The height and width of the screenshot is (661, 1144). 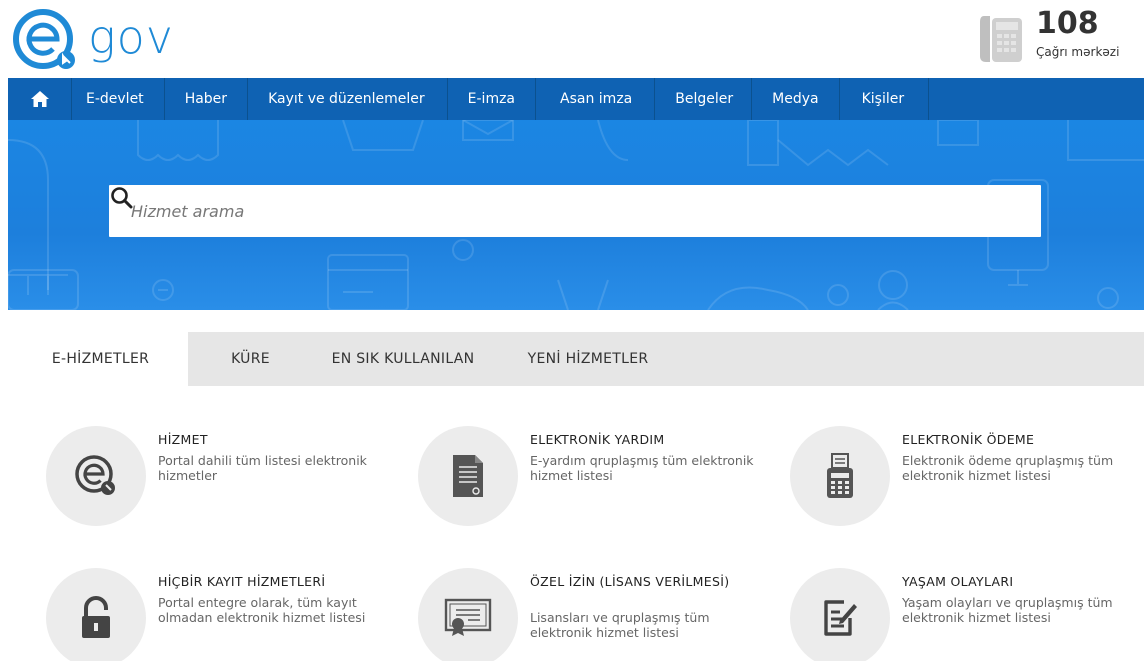 I want to click on nav-item-e-devlet: E-devlet, so click(x=118, y=99).